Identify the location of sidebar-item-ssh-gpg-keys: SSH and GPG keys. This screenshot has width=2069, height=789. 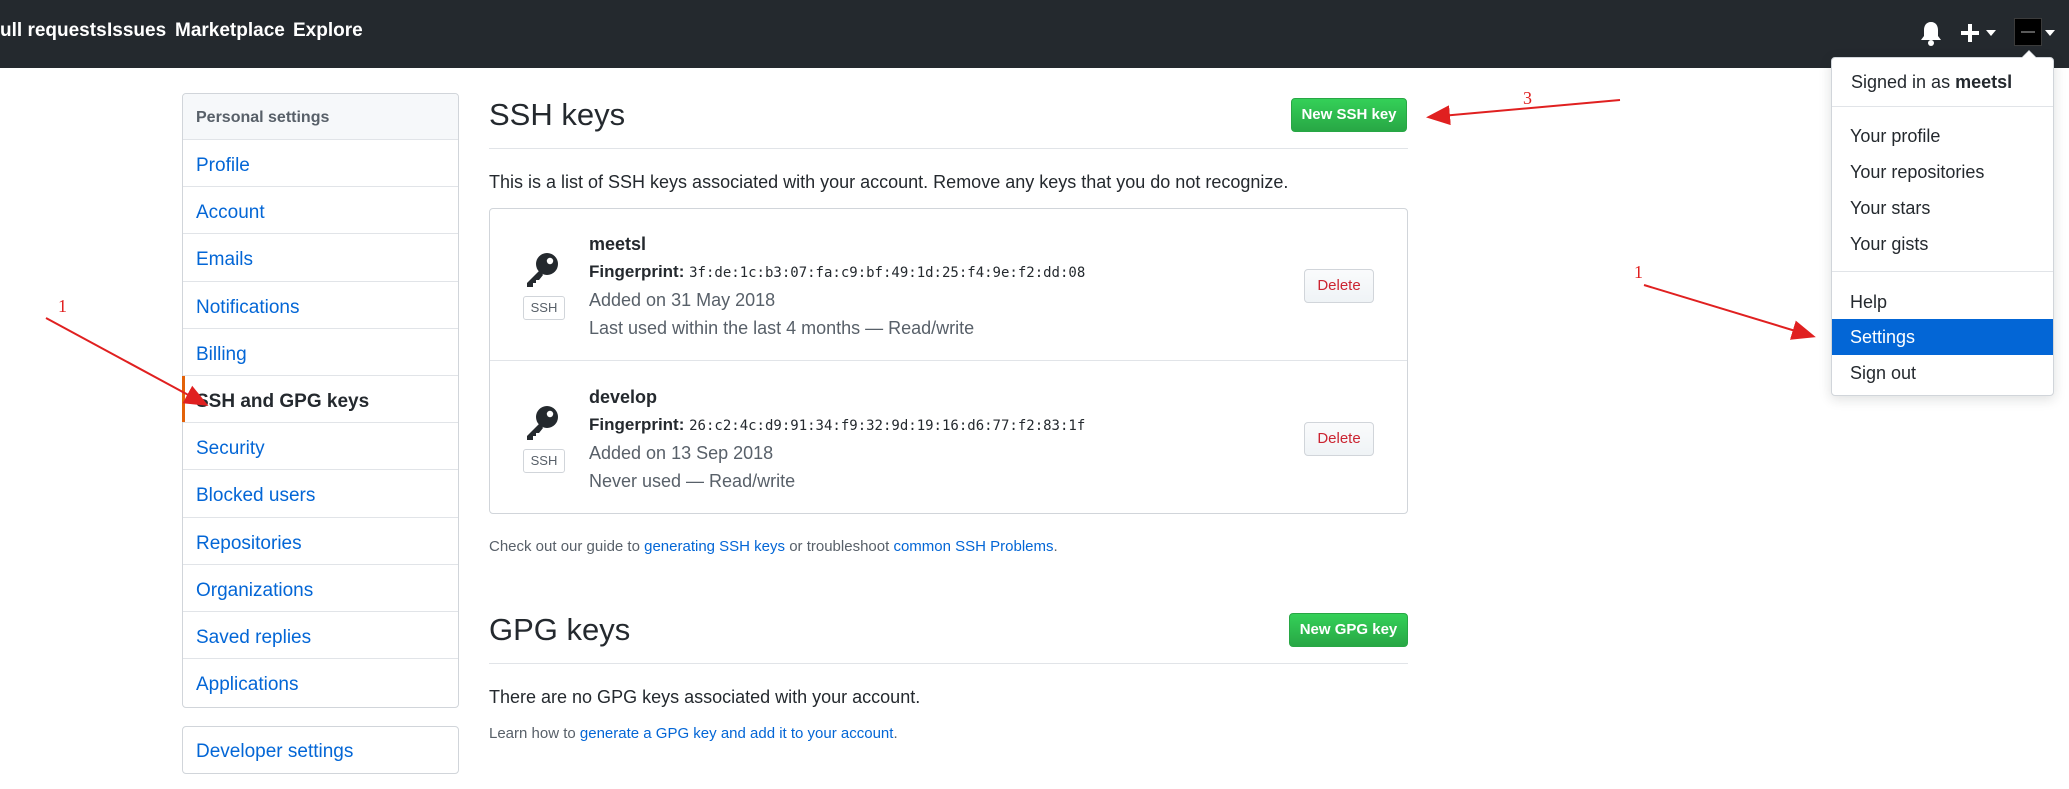
(320, 399).